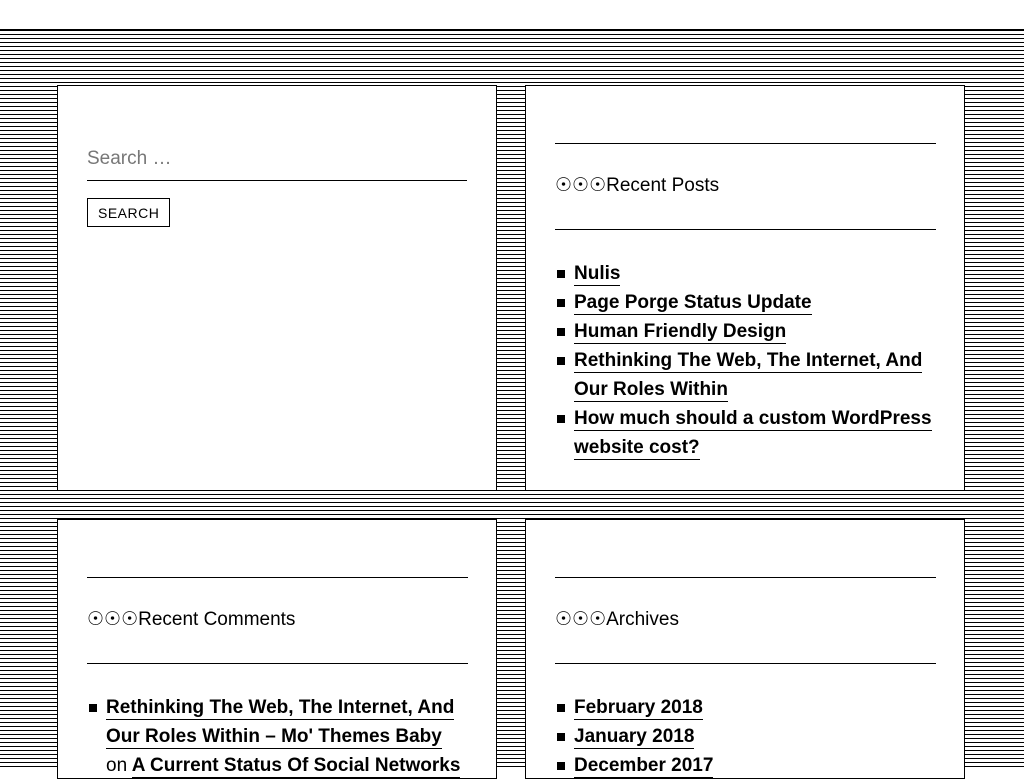 This screenshot has width=1024, height=780. Describe the element at coordinates (117, 765) in the screenshot. I see `comment-on-text: on` at that location.